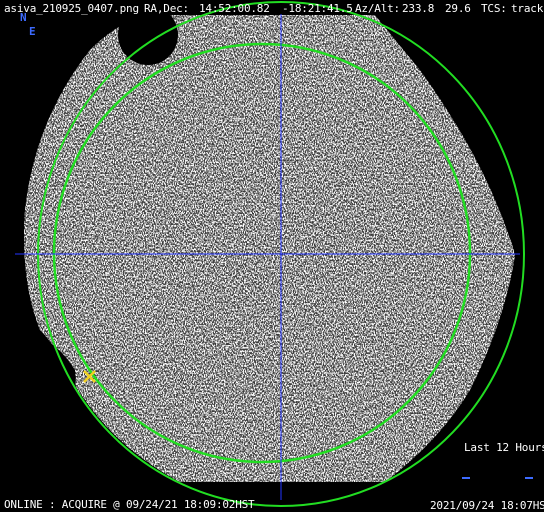  What do you see at coordinates (129, 504) in the screenshot?
I see `status-line: ONLINE : ACQUIRE @ 09/24/21 18:09:02HST` at bounding box center [129, 504].